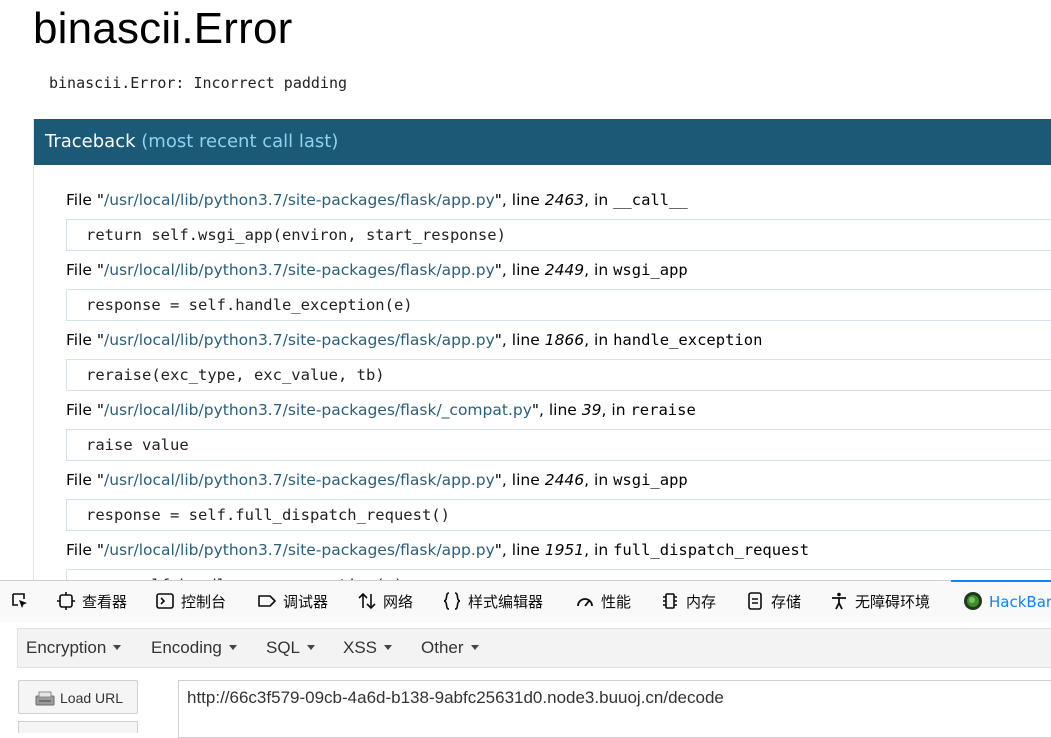 The image size is (1051, 738). I want to click on tab-storage: 存储, so click(773, 602).